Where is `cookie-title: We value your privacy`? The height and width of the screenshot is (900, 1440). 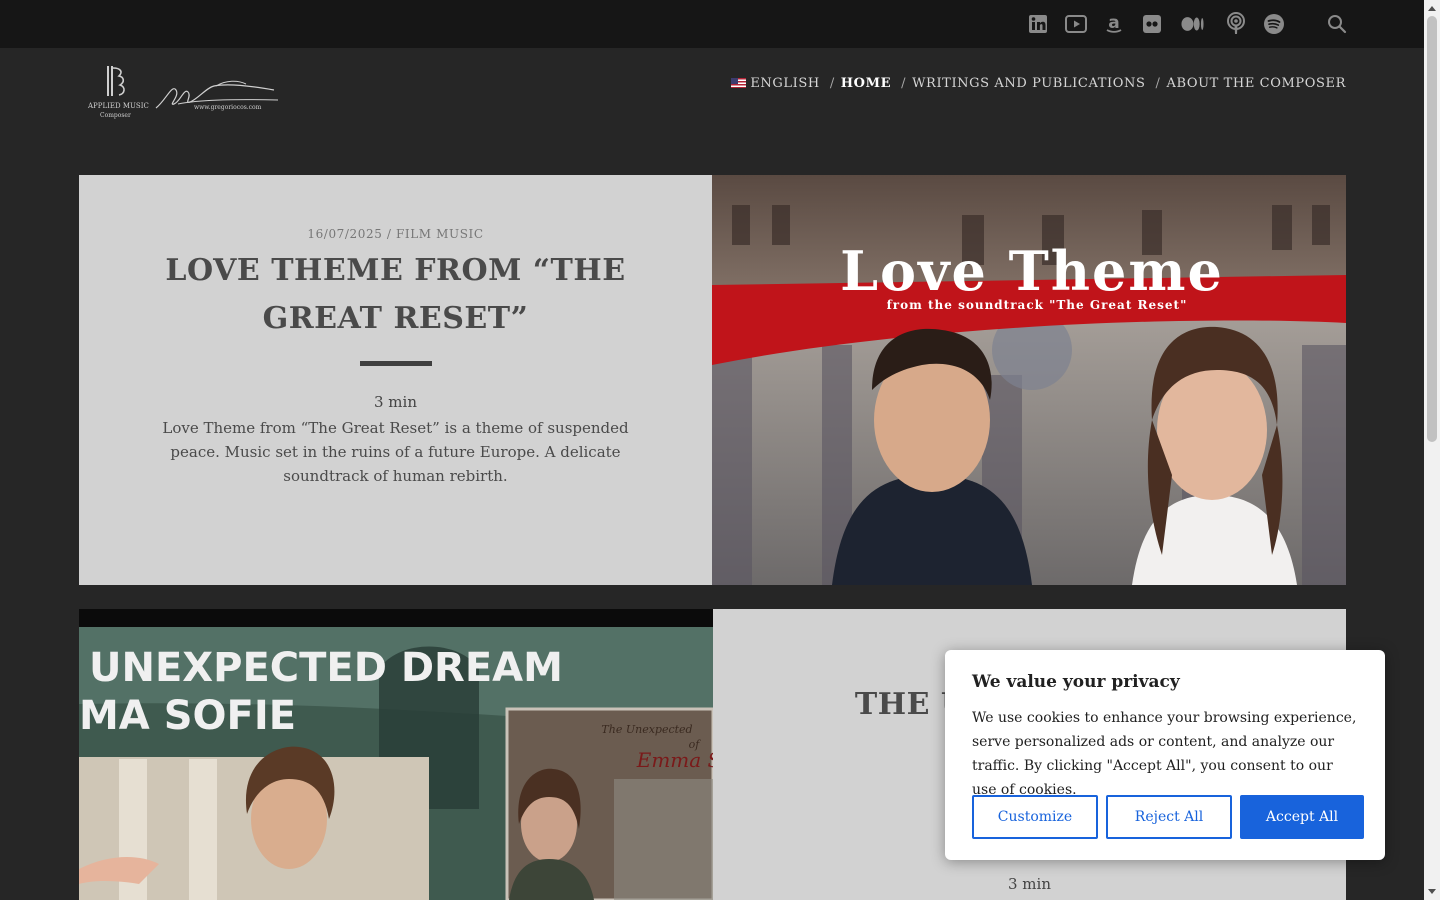 cookie-title: We value your privacy is located at coordinates (1076, 682).